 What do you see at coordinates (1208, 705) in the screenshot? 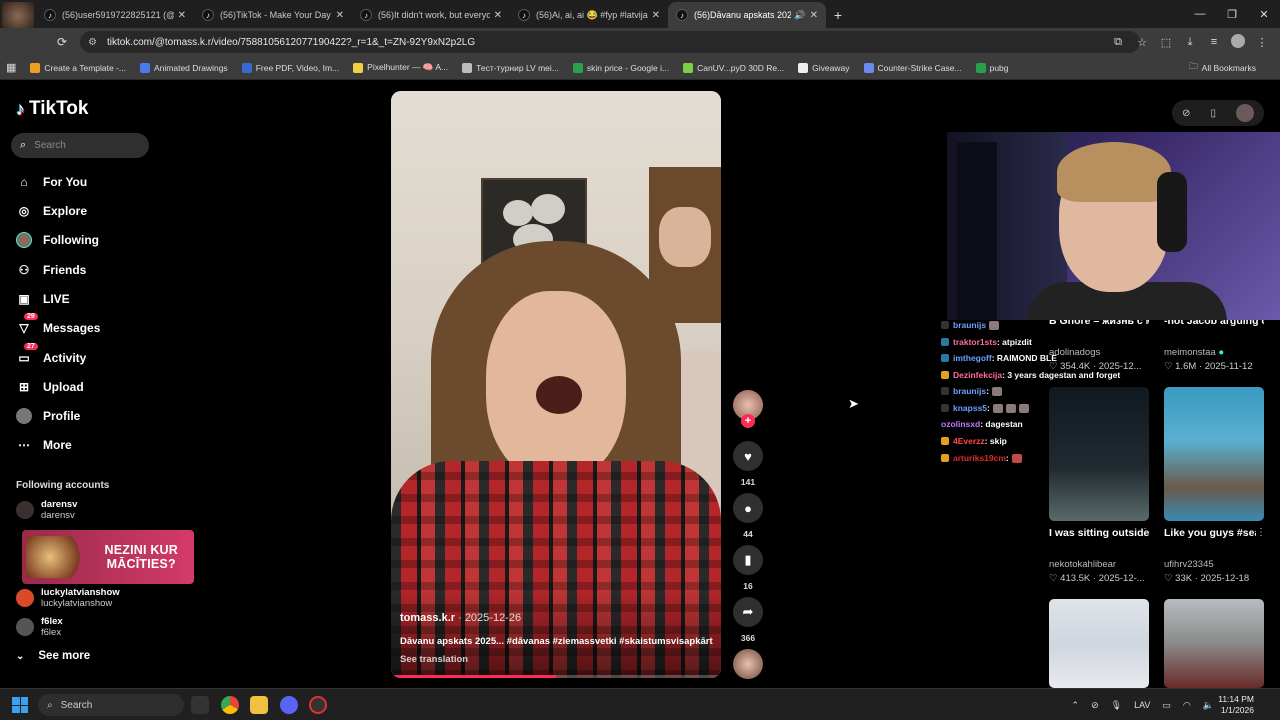
I see `volume-icon: 🔈` at bounding box center [1208, 705].